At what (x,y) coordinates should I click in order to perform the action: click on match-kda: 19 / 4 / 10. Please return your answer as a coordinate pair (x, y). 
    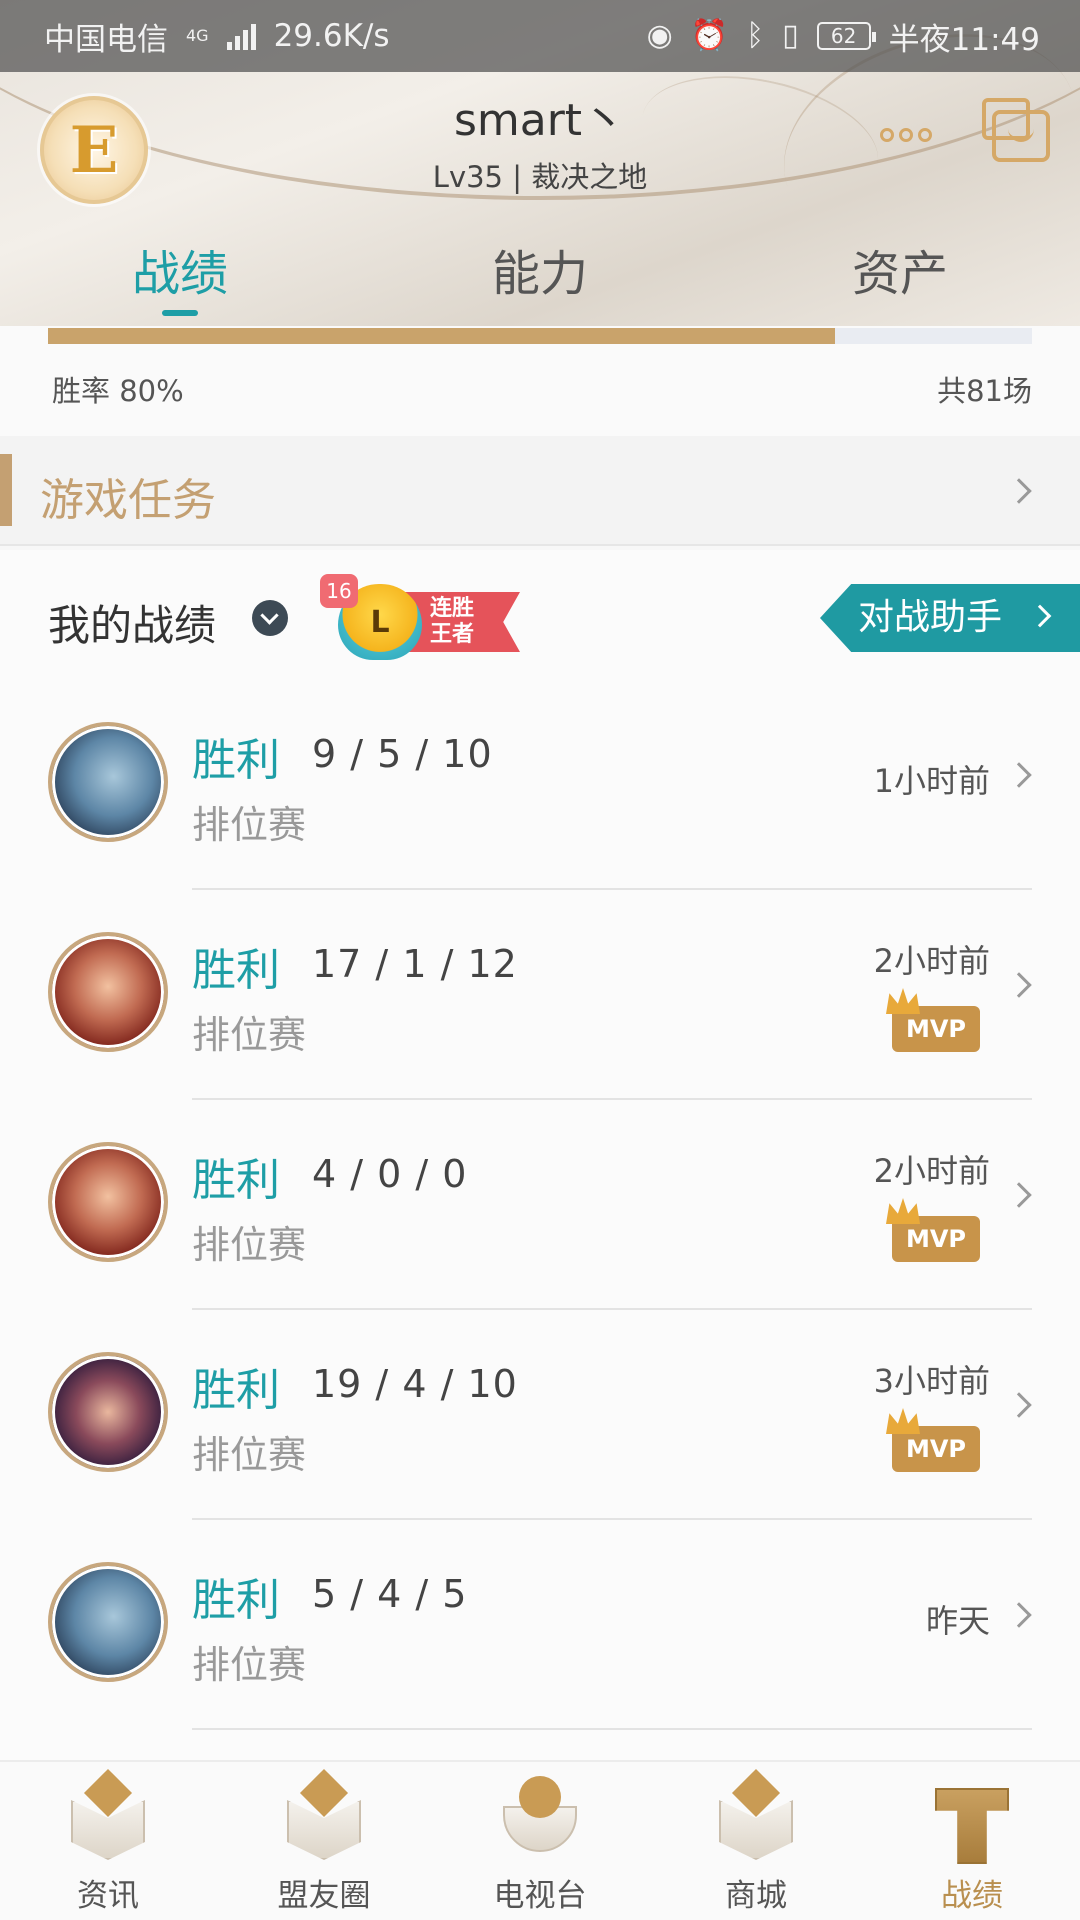
    Looking at the image, I should click on (415, 1384).